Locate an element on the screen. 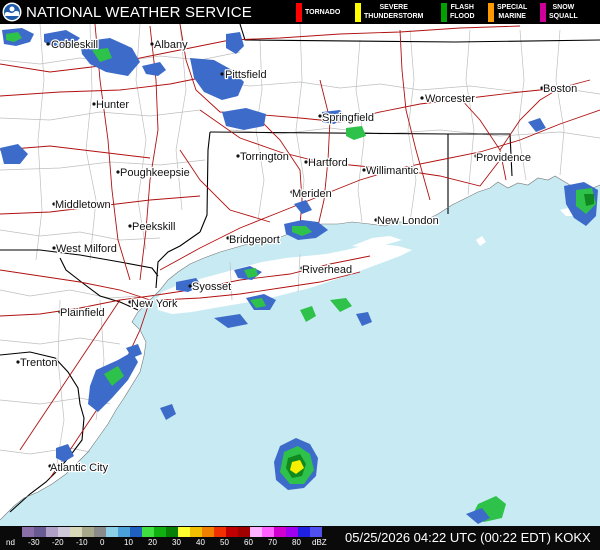  city-peekskill: Peekskill is located at coordinates (152, 227).